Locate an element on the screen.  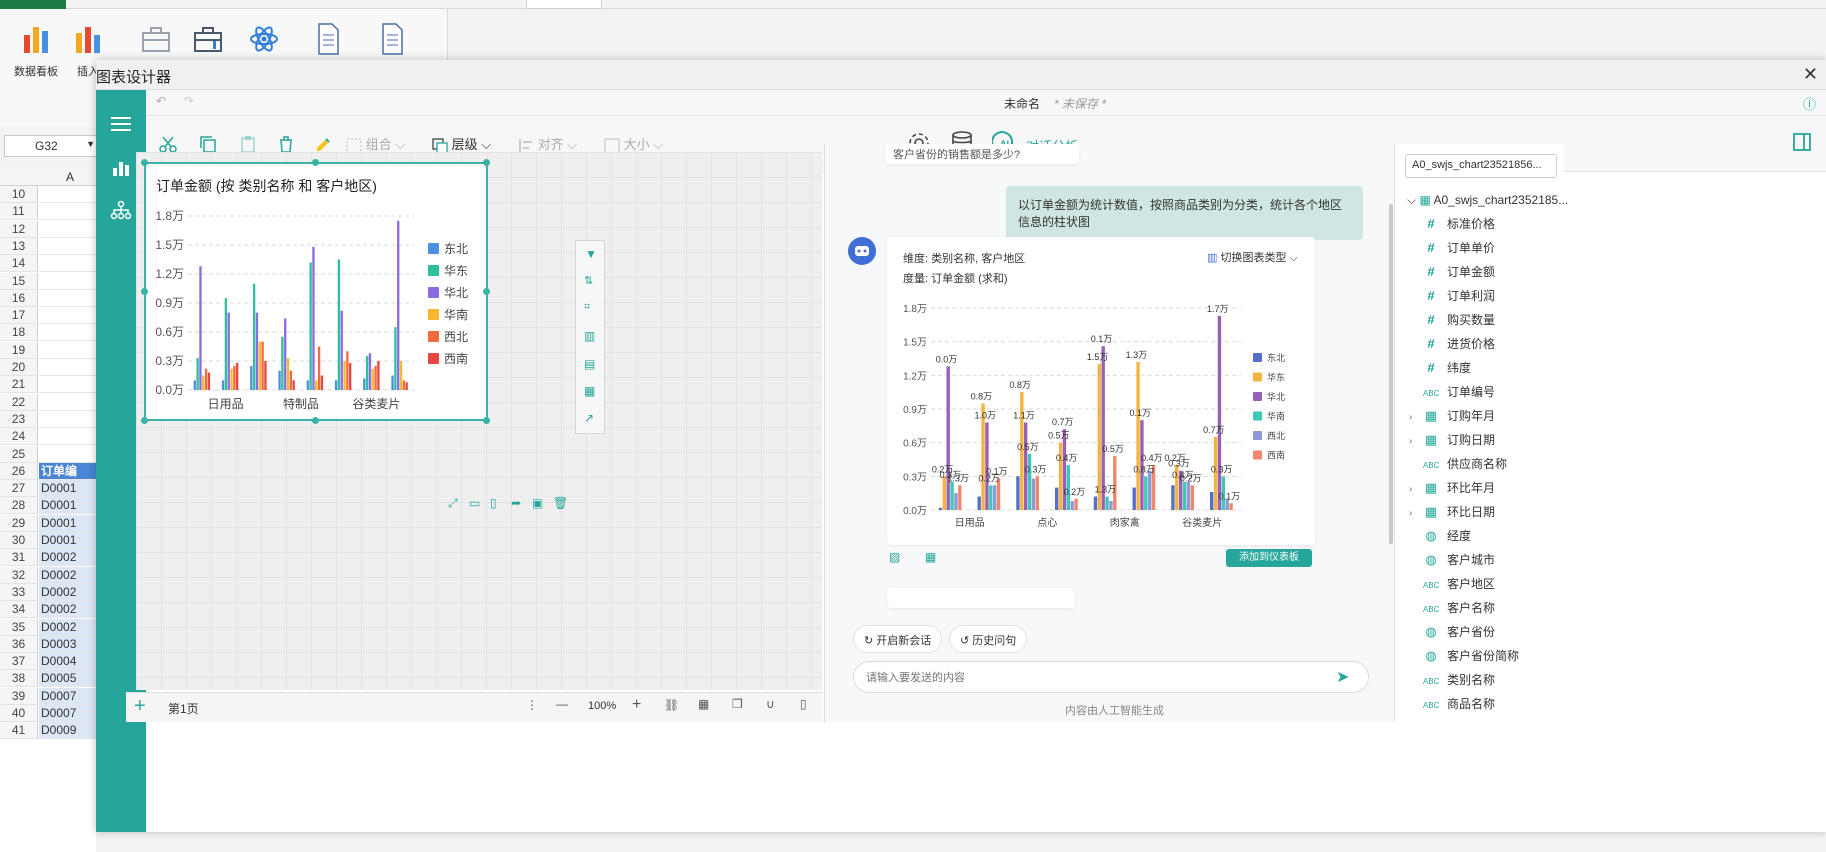
row-header: 14 is located at coordinates (19, 264).